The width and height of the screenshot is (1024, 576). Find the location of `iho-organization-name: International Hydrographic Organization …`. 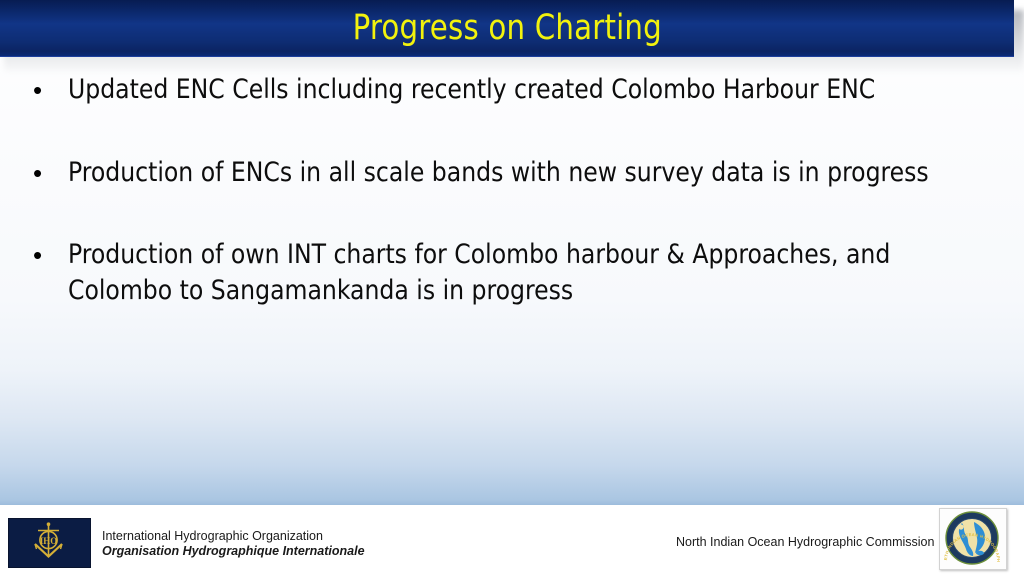

iho-organization-name: International Hydrographic Organization … is located at coordinates (233, 544).